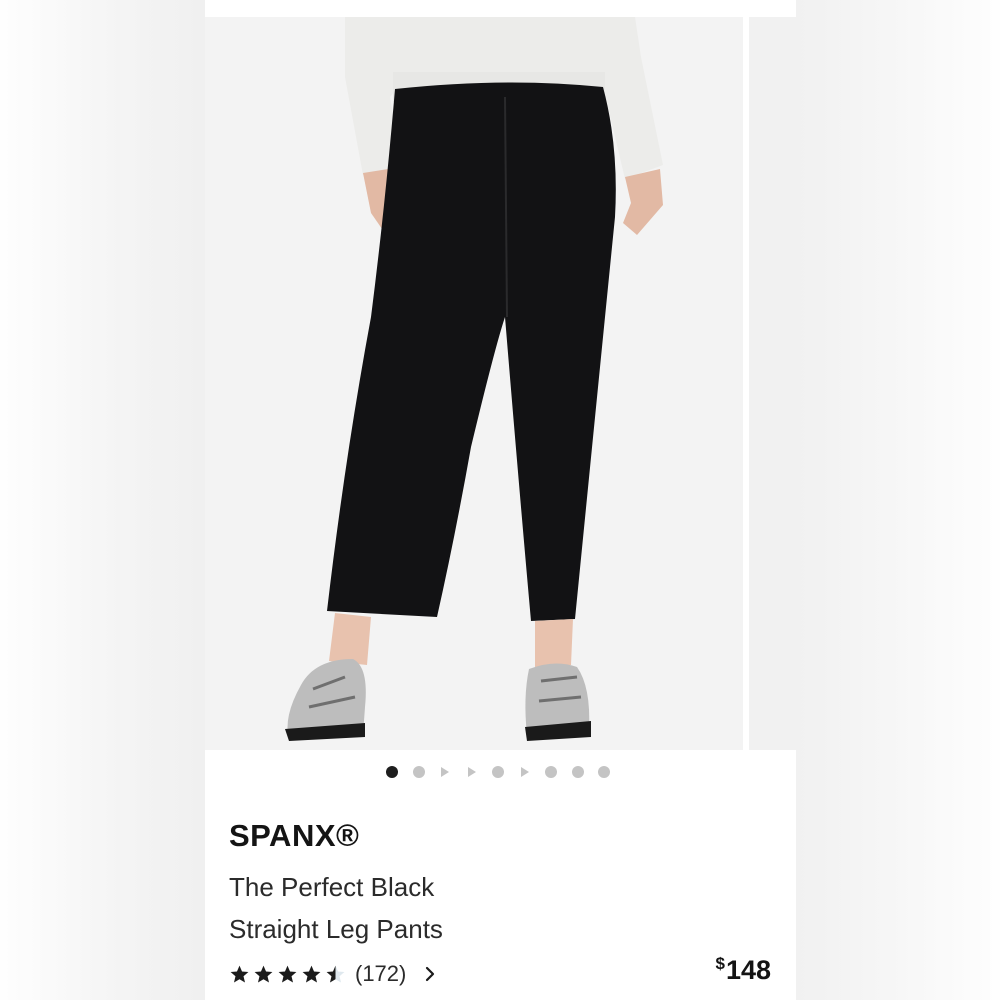  I want to click on next-image-peek, so click(772, 383).